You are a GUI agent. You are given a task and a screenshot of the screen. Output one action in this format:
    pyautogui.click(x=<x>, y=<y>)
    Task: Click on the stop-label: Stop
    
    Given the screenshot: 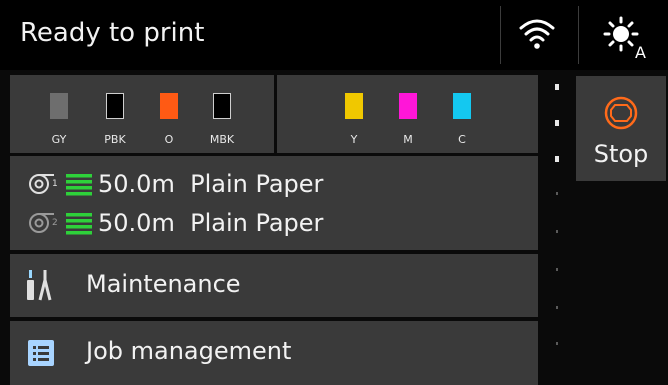 What is the action you would take?
    pyautogui.click(x=621, y=154)
    